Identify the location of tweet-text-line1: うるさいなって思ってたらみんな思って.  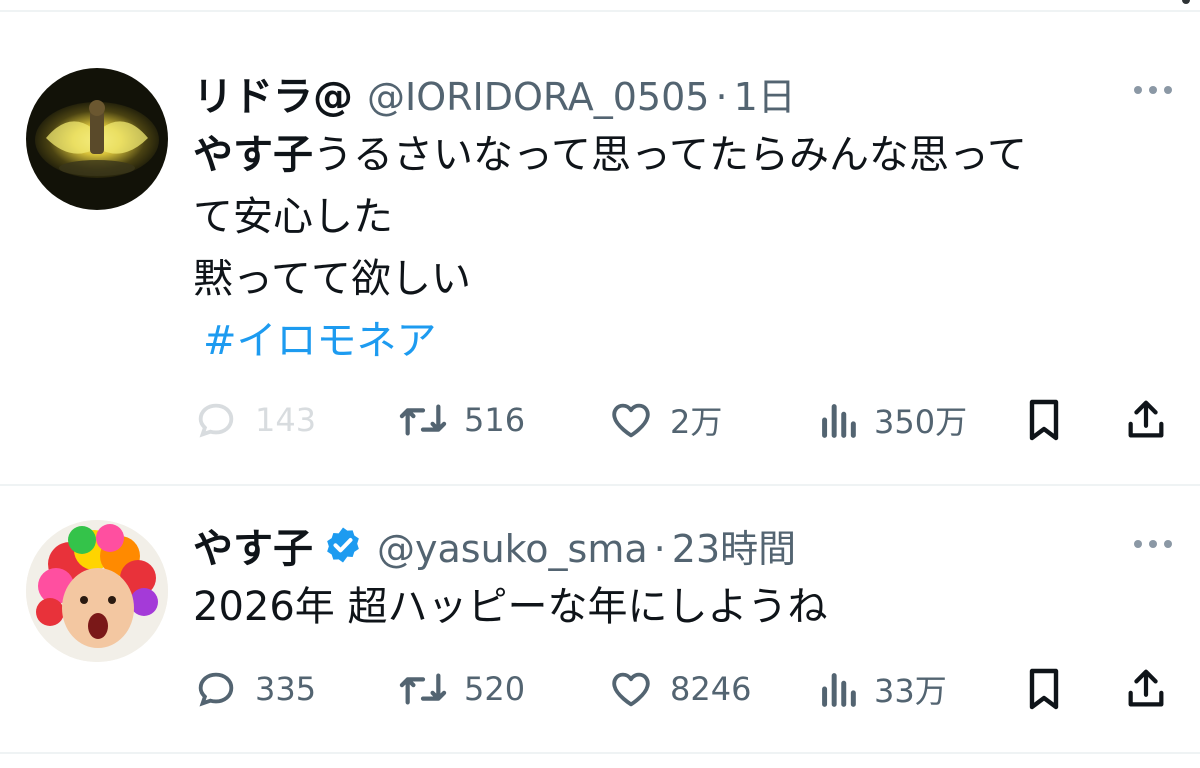
(670, 155).